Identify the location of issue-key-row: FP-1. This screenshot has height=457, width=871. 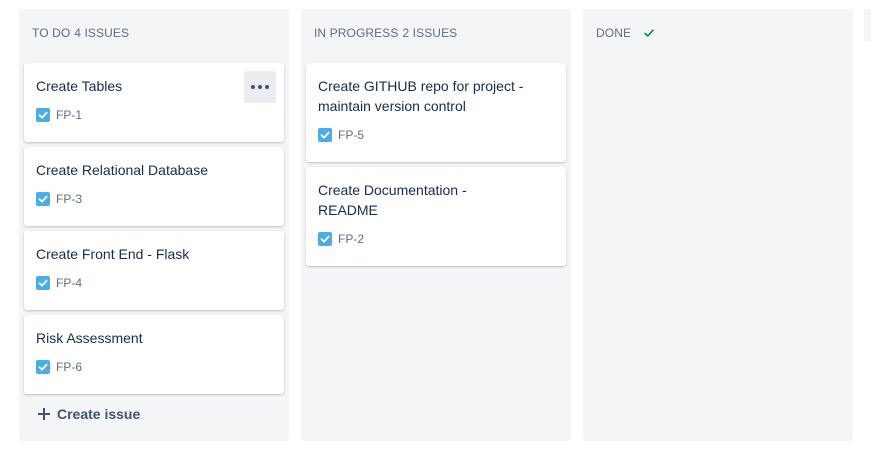
(59, 115).